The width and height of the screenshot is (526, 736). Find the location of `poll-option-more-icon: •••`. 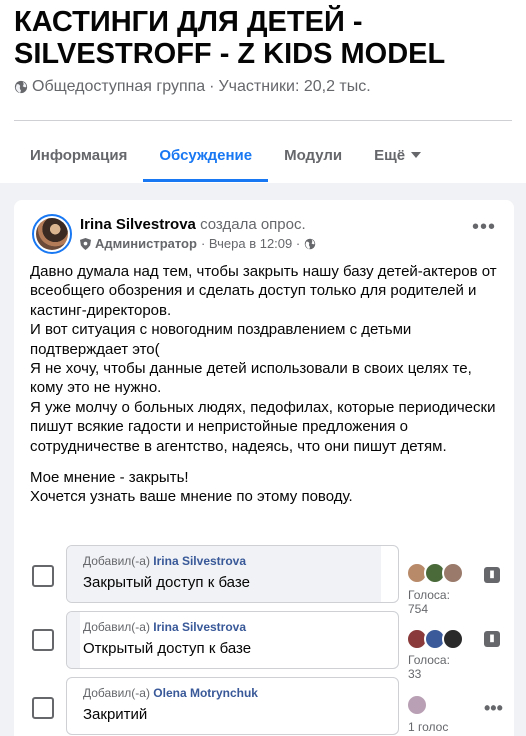

poll-option-more-icon: ••• is located at coordinates (493, 709).